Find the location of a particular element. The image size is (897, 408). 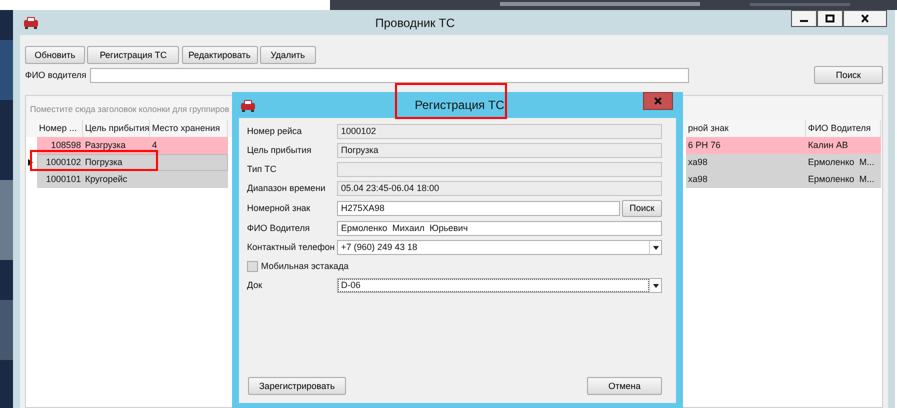

field-label: ФИО Водителя is located at coordinates (279, 228).